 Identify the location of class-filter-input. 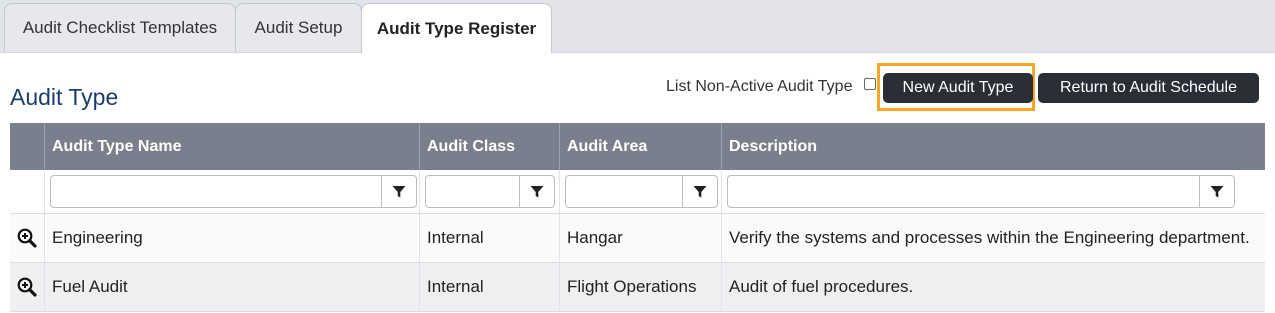
(490, 191).